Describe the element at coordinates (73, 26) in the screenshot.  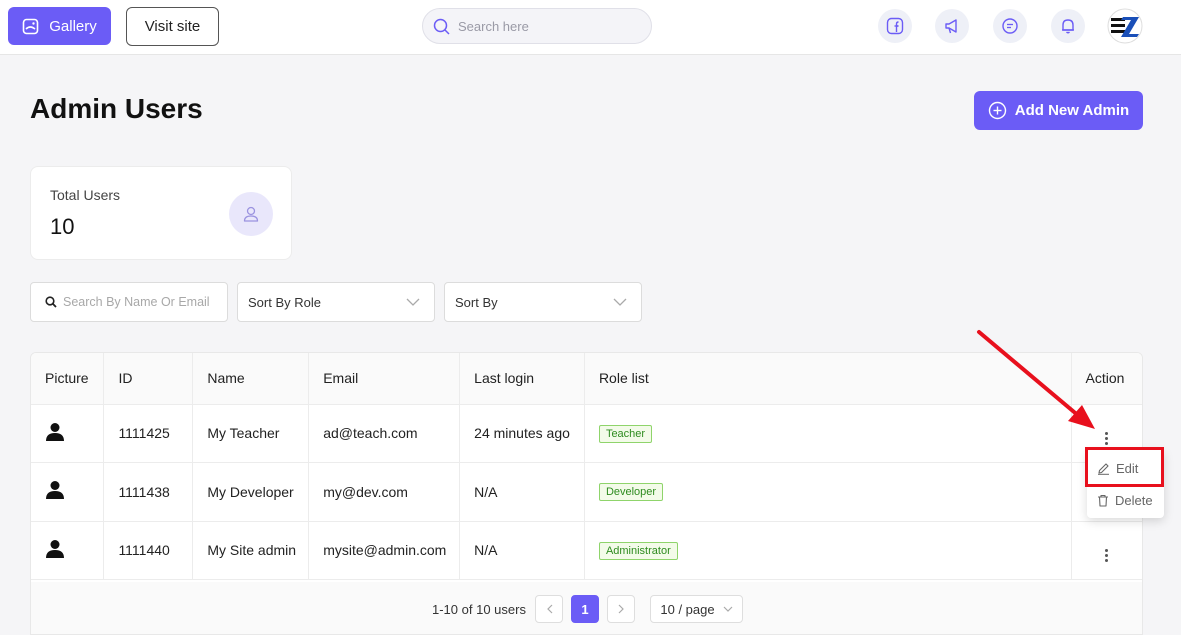
I see `gallery-label: Gallery` at that location.